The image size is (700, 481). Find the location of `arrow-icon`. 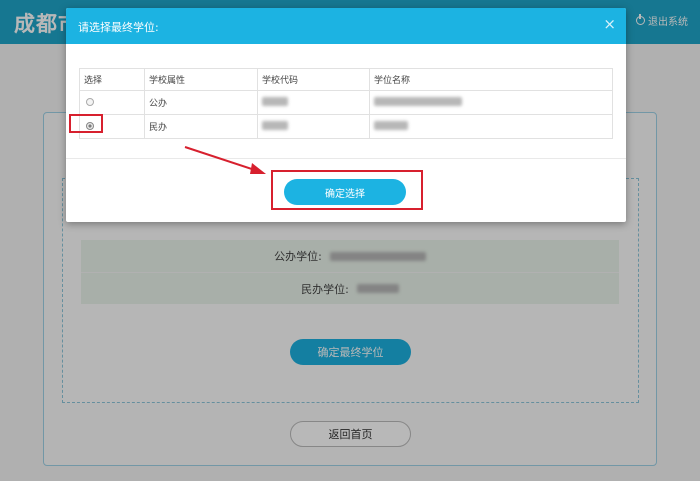

arrow-icon is located at coordinates (225, 160).